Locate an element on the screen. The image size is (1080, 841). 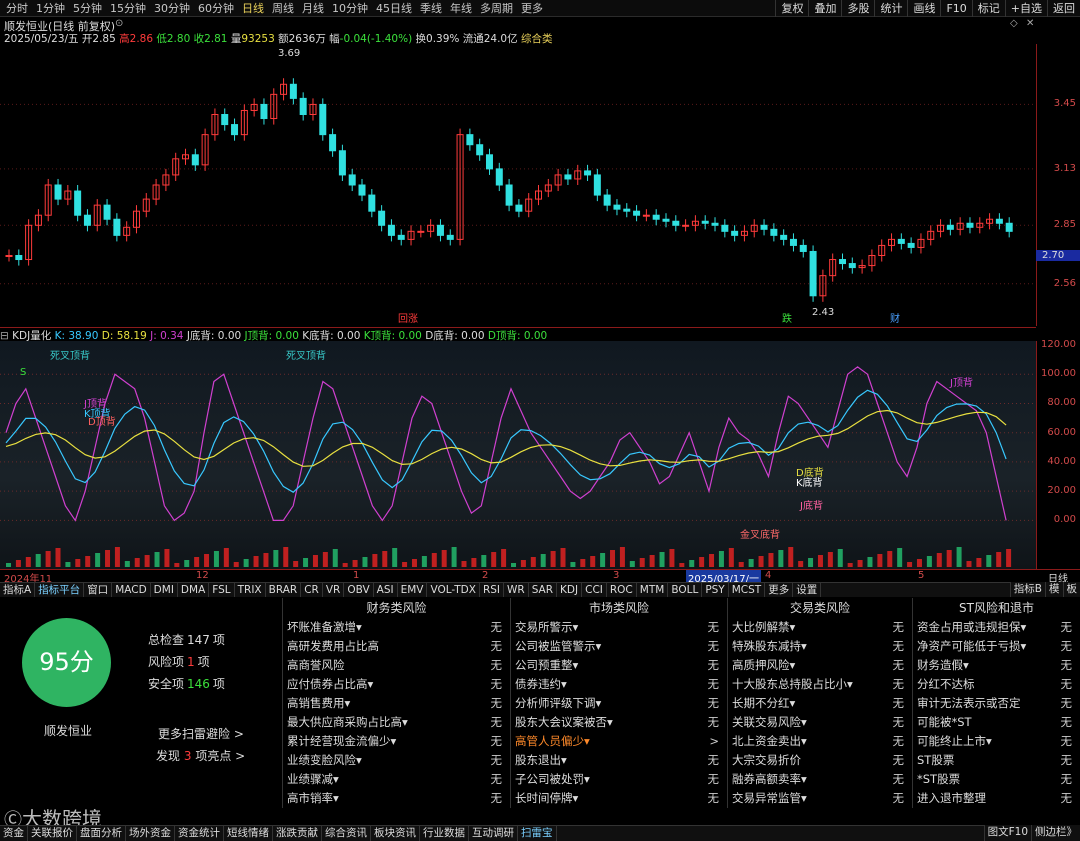
period-tab-2: 5分钟 is located at coordinates (87, 8).